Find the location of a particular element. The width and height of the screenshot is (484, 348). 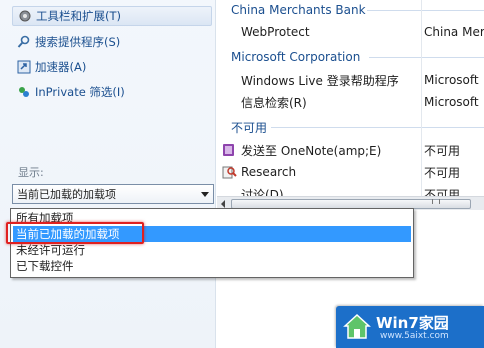

column-separator is located at coordinates (421, 100).